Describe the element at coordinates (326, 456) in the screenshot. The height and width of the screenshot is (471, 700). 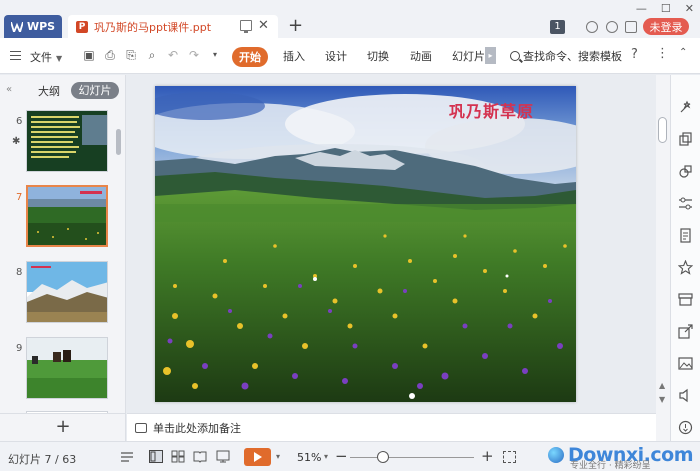
I see `zoom-menu-icon: ▾` at that location.